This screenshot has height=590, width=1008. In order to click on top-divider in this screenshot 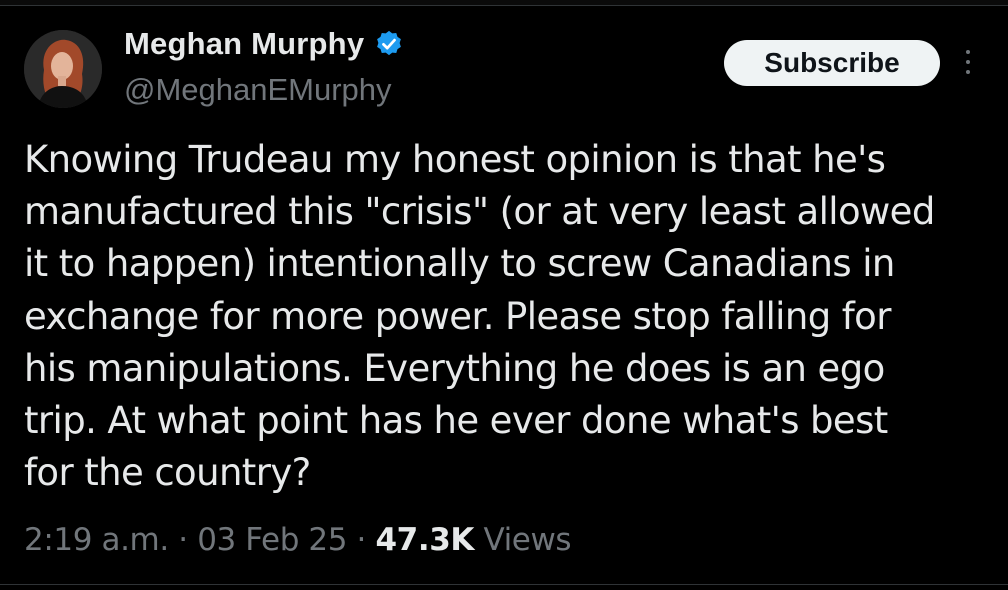, I will do `click(504, 3)`.